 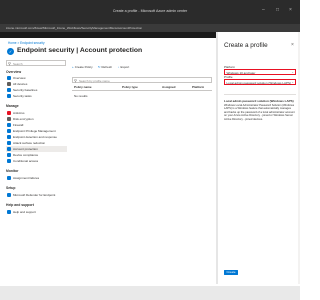 What do you see at coordinates (22, 96) in the screenshot?
I see `sidebar-item-label: Security tasks` at bounding box center [22, 96].